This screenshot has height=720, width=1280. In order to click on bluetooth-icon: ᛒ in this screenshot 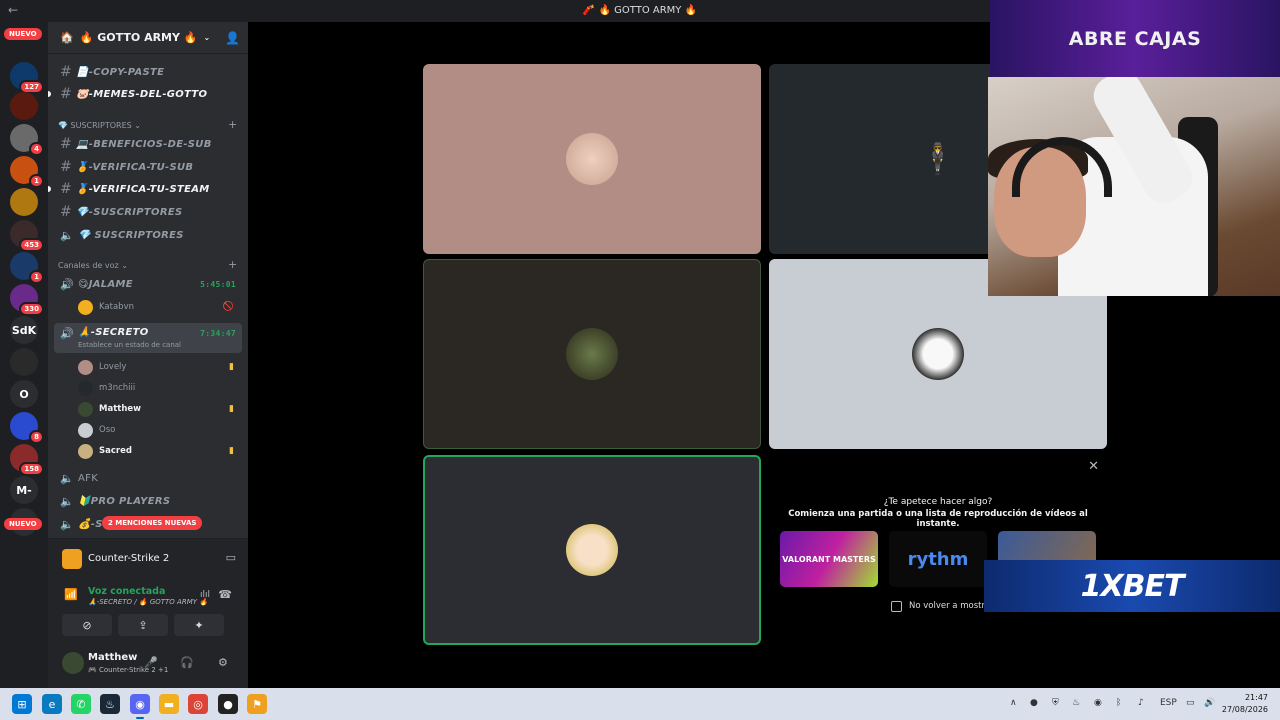, I will do `click(1118, 703)`.